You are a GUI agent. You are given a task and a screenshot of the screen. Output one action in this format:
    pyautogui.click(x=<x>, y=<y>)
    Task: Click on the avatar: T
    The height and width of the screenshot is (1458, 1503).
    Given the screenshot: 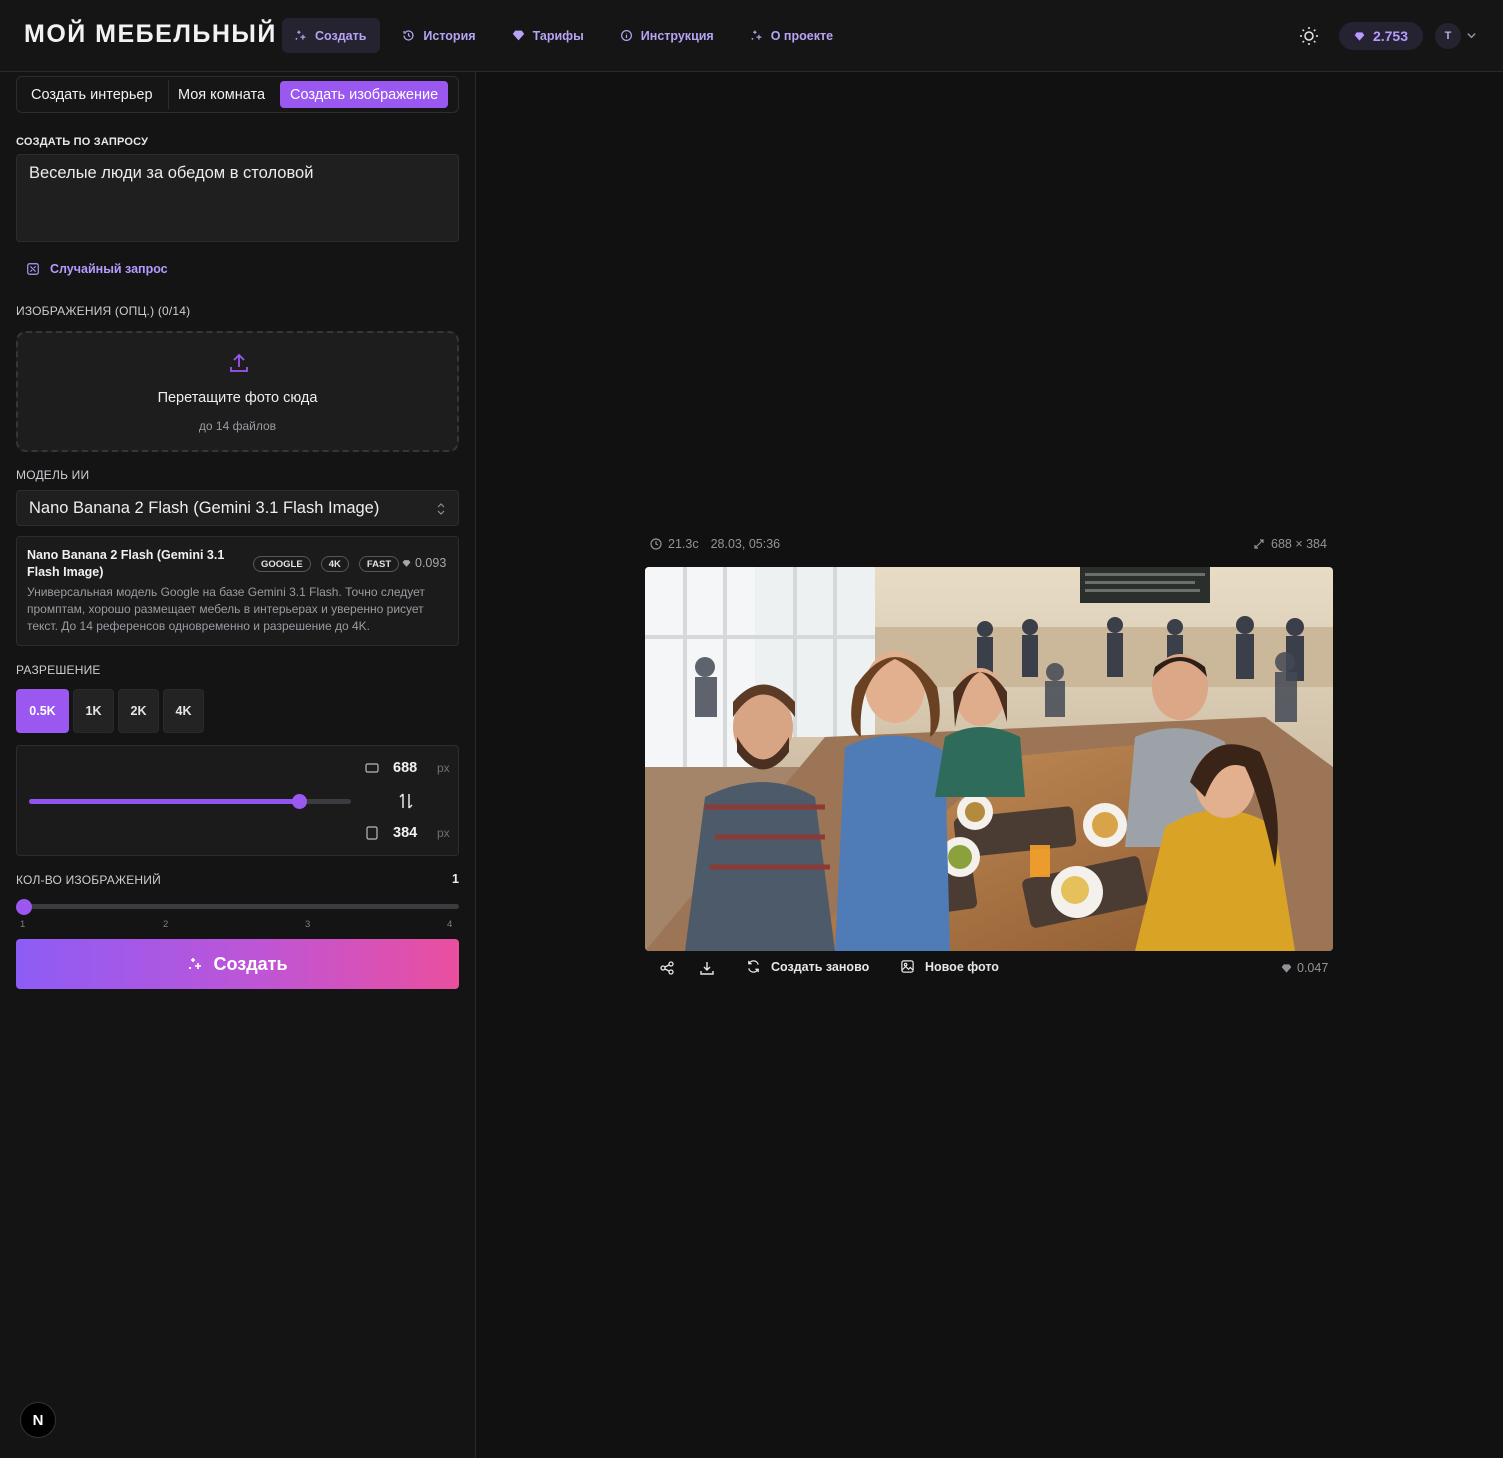 What is the action you would take?
    pyautogui.click(x=1448, y=36)
    